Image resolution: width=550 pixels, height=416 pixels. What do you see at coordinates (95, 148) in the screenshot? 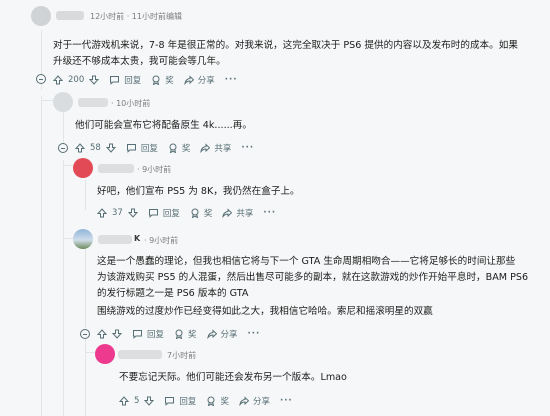
I see `vote-group: 58` at bounding box center [95, 148].